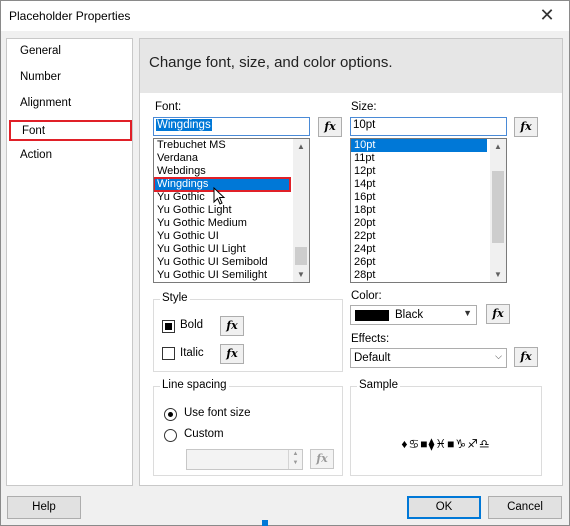 The image size is (570, 526). I want to click on custom-spacing-stepper: ▲ ▼, so click(244, 459).